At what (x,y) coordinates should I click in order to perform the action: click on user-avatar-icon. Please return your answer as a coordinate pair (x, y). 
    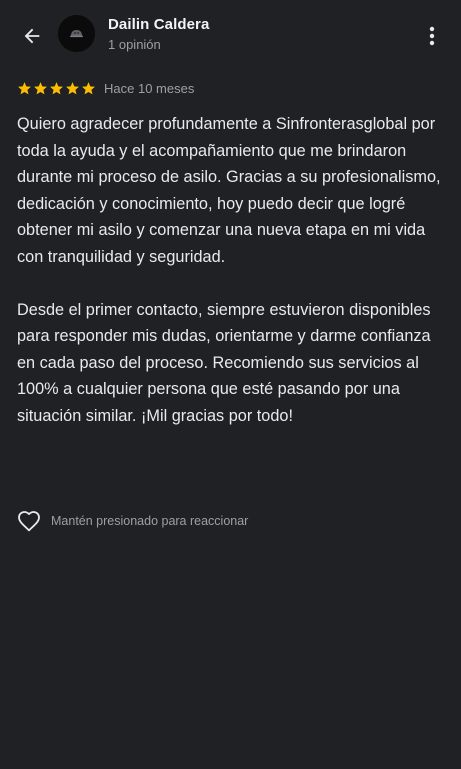
    Looking at the image, I should click on (76, 33).